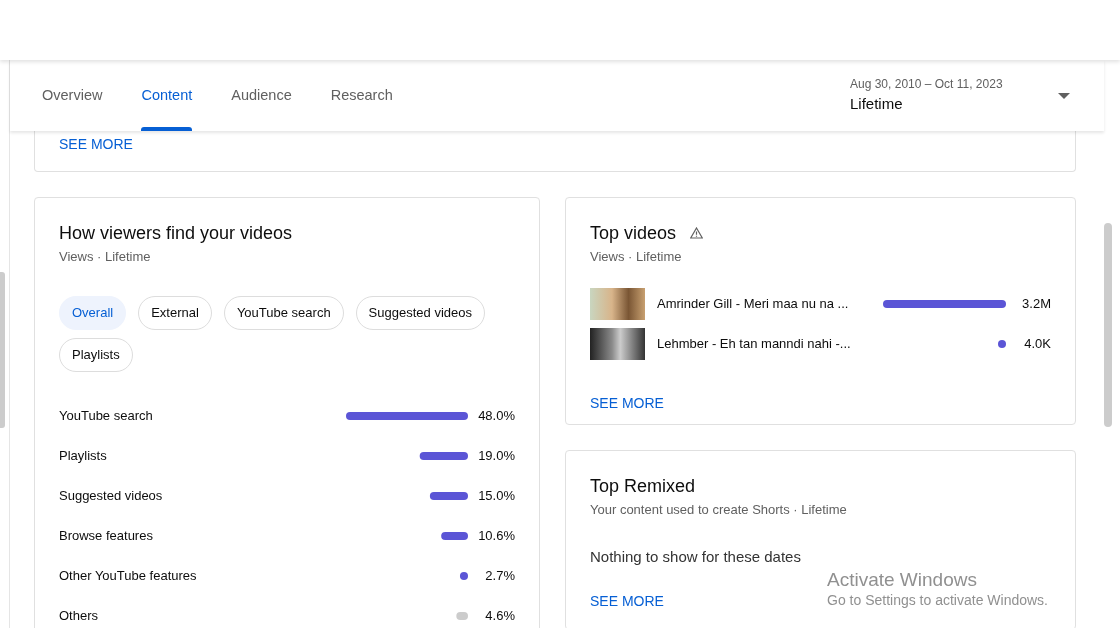 The width and height of the screenshot is (1120, 628). I want to click on percentage-value: 10.6%, so click(496, 536).